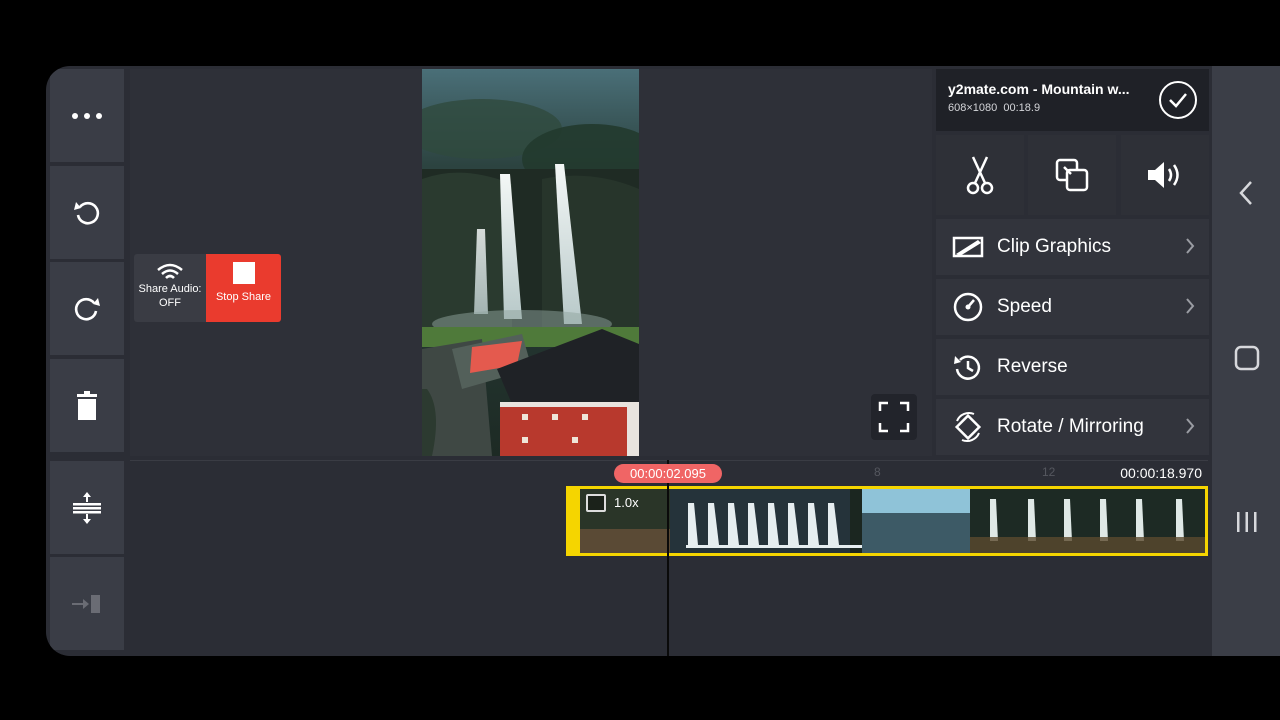 The height and width of the screenshot is (720, 1280). I want to click on layer-icon, so click(1072, 175).